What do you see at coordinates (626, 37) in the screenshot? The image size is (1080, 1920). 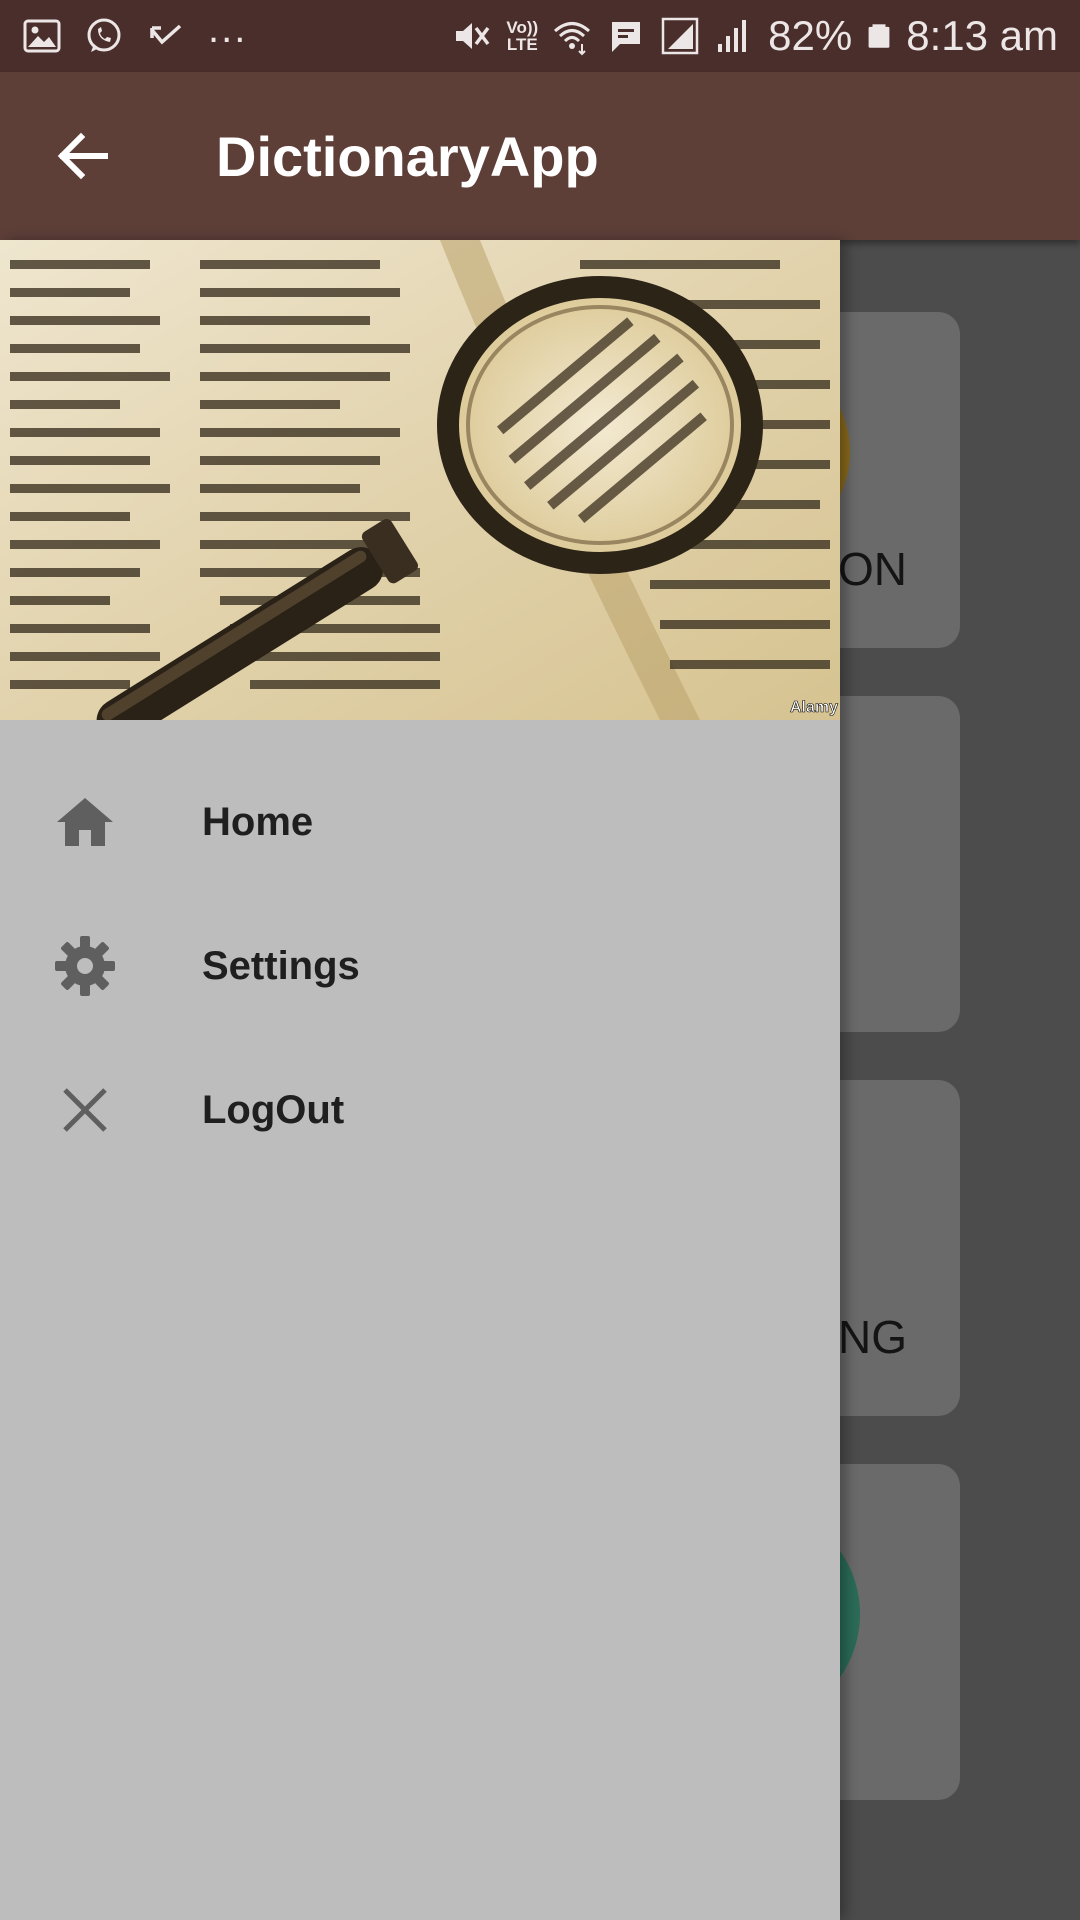 I see `message-icon` at bounding box center [626, 37].